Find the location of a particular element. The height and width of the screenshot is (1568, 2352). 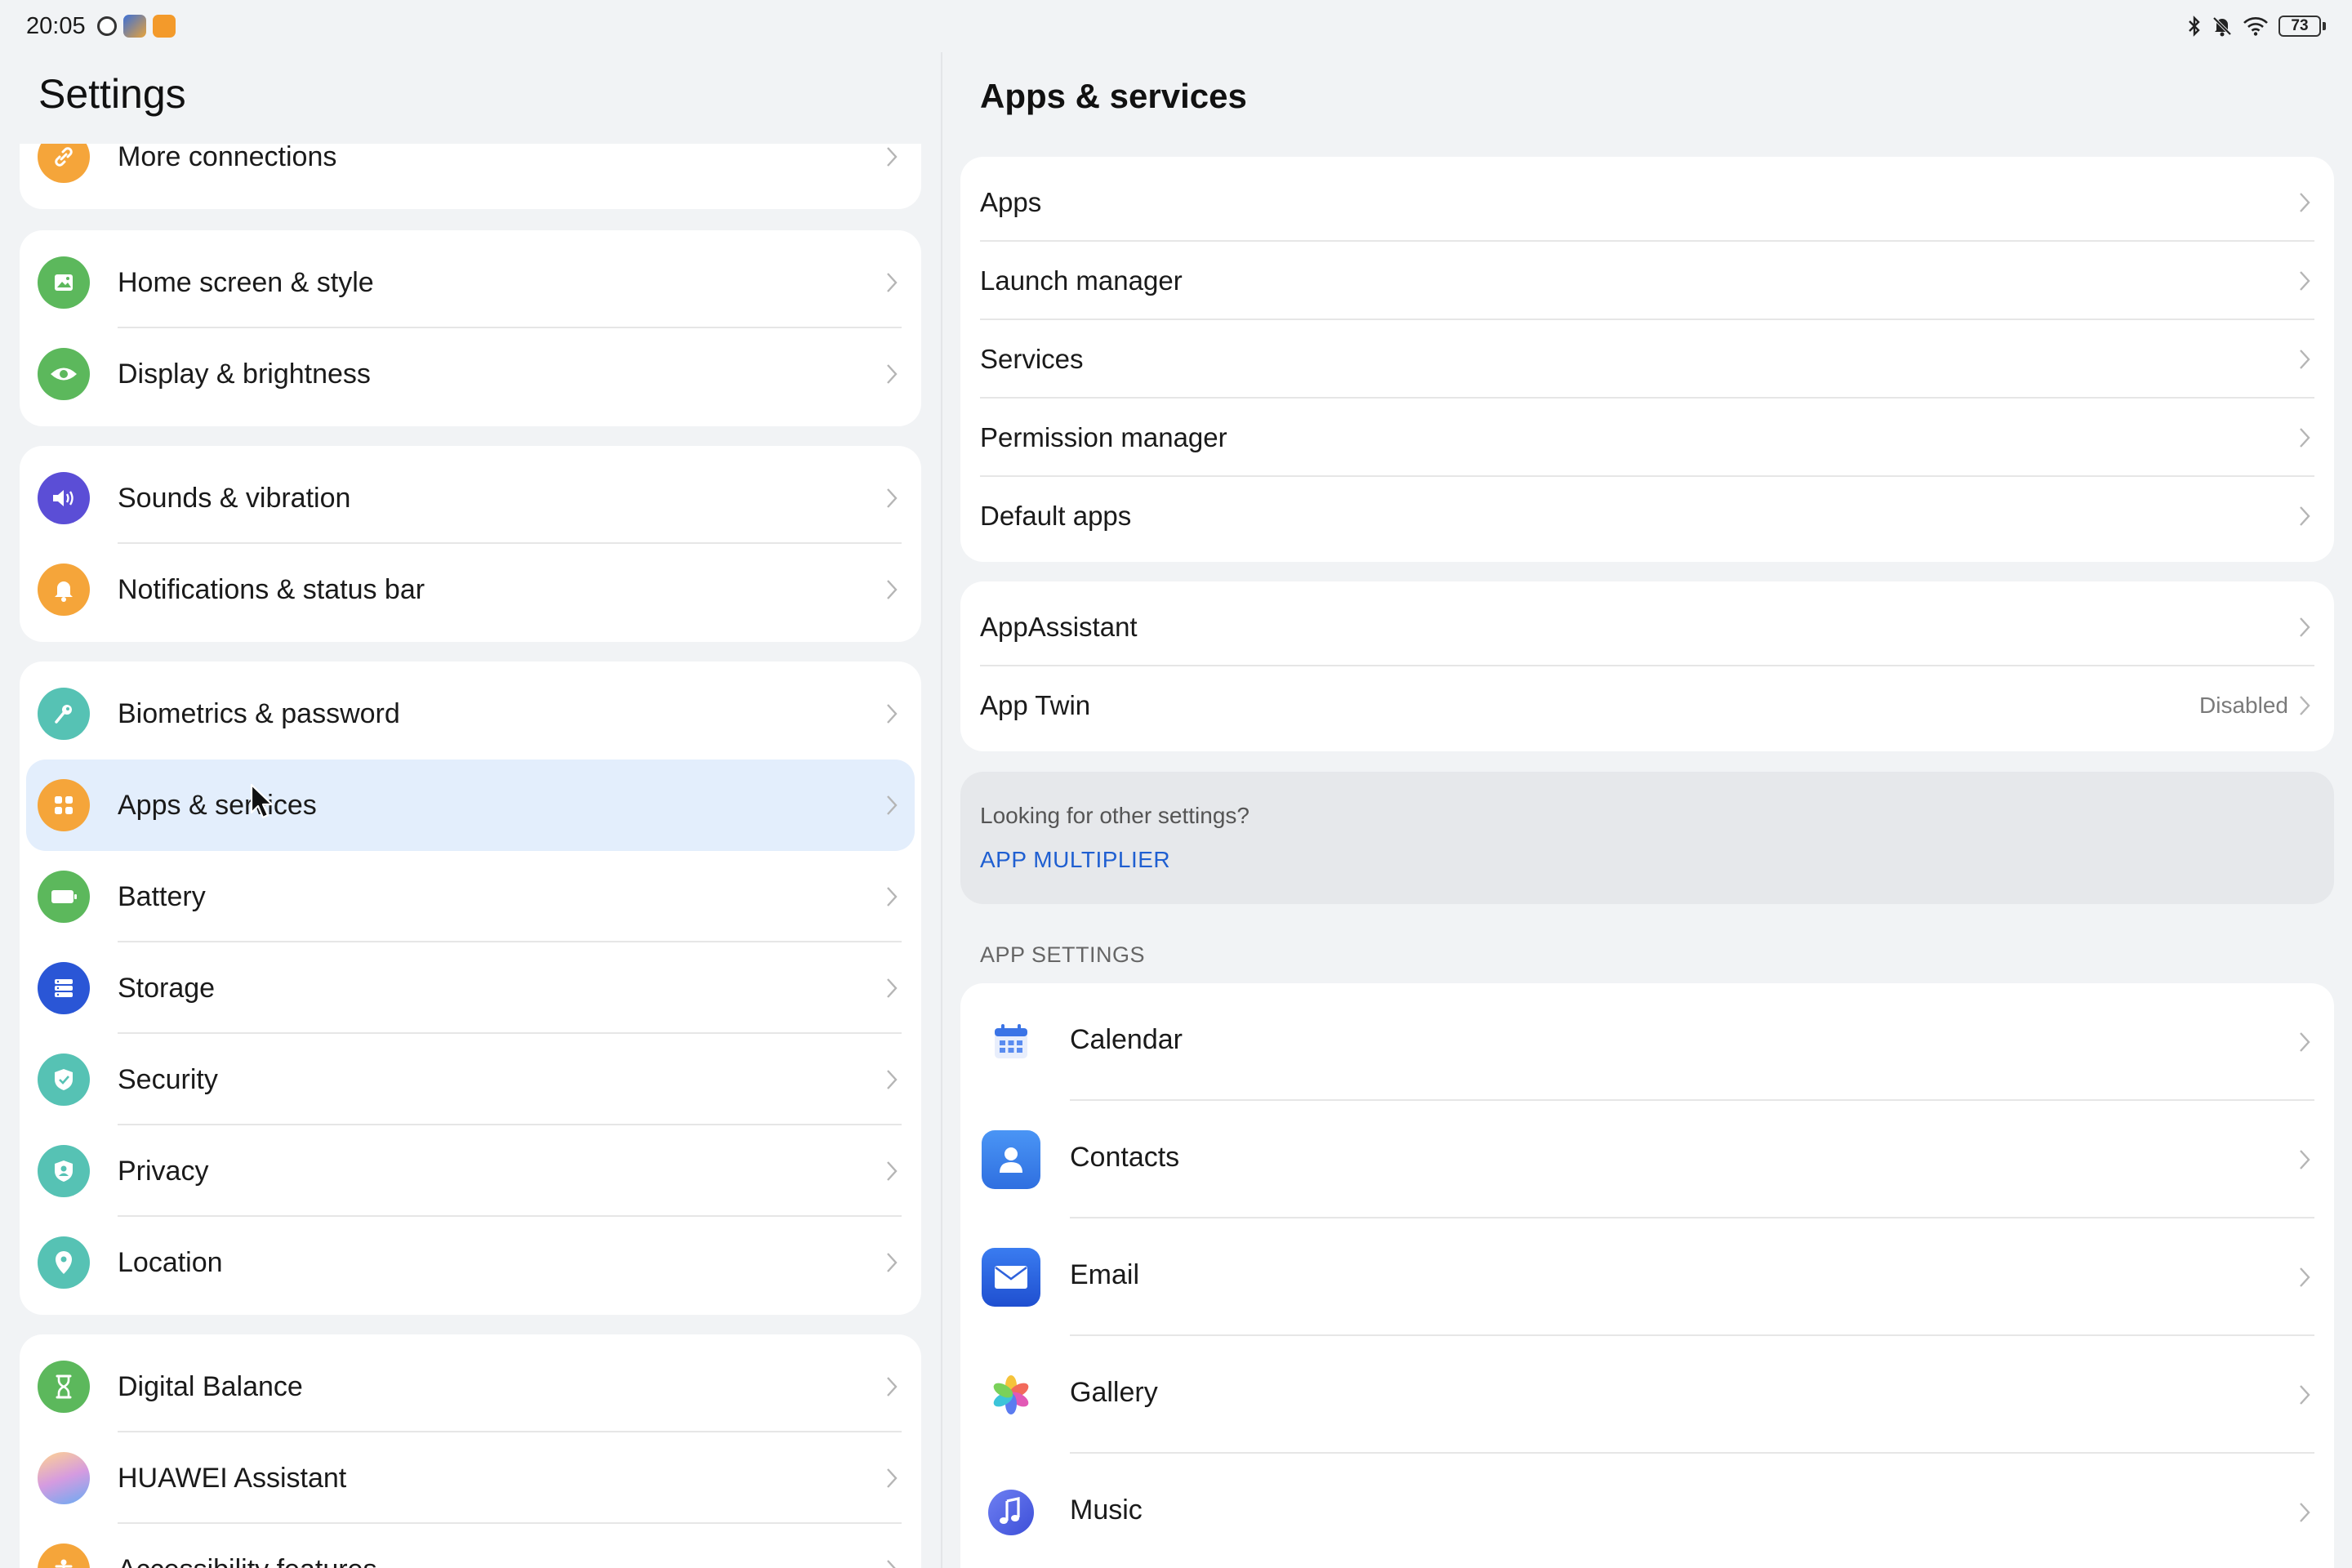

services-row: Services is located at coordinates (1647, 359).